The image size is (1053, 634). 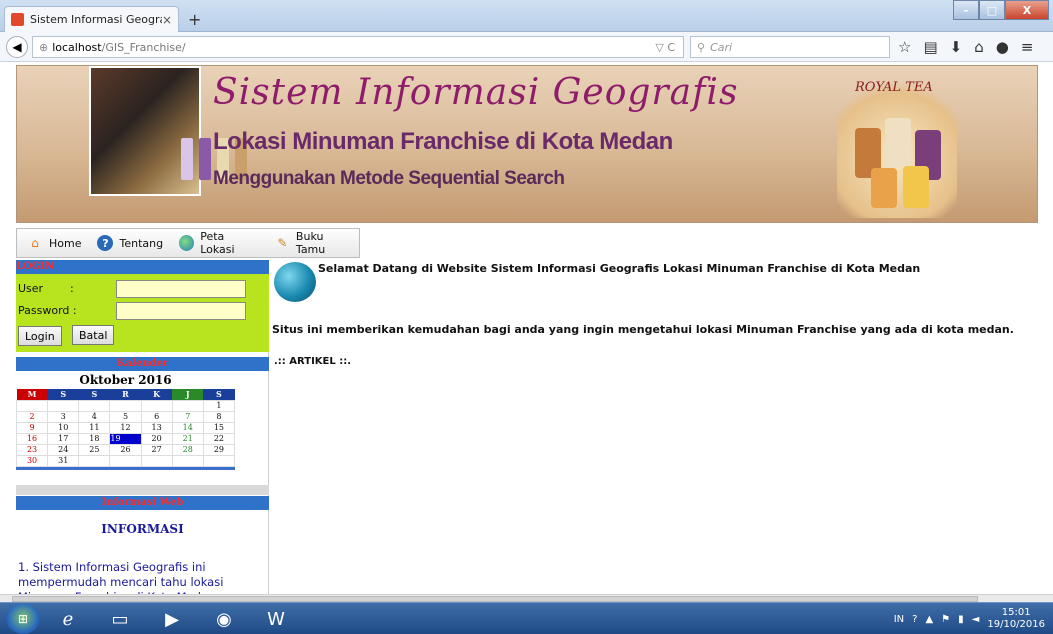 What do you see at coordinates (992, 10) in the screenshot?
I see `maximize-button: □` at bounding box center [992, 10].